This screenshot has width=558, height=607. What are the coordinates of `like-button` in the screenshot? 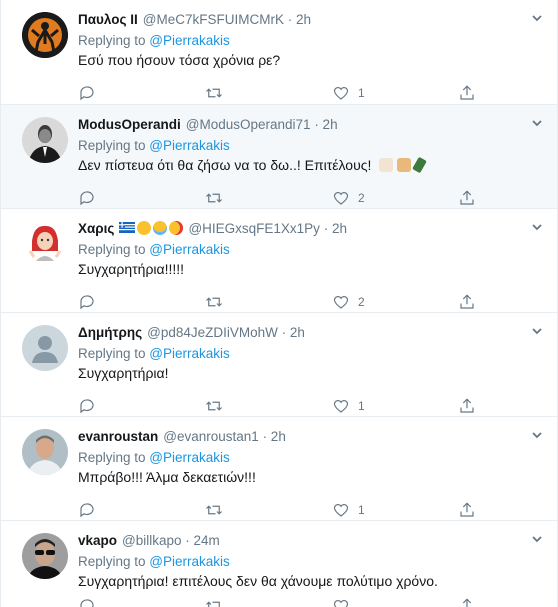 It's located at (345, 602).